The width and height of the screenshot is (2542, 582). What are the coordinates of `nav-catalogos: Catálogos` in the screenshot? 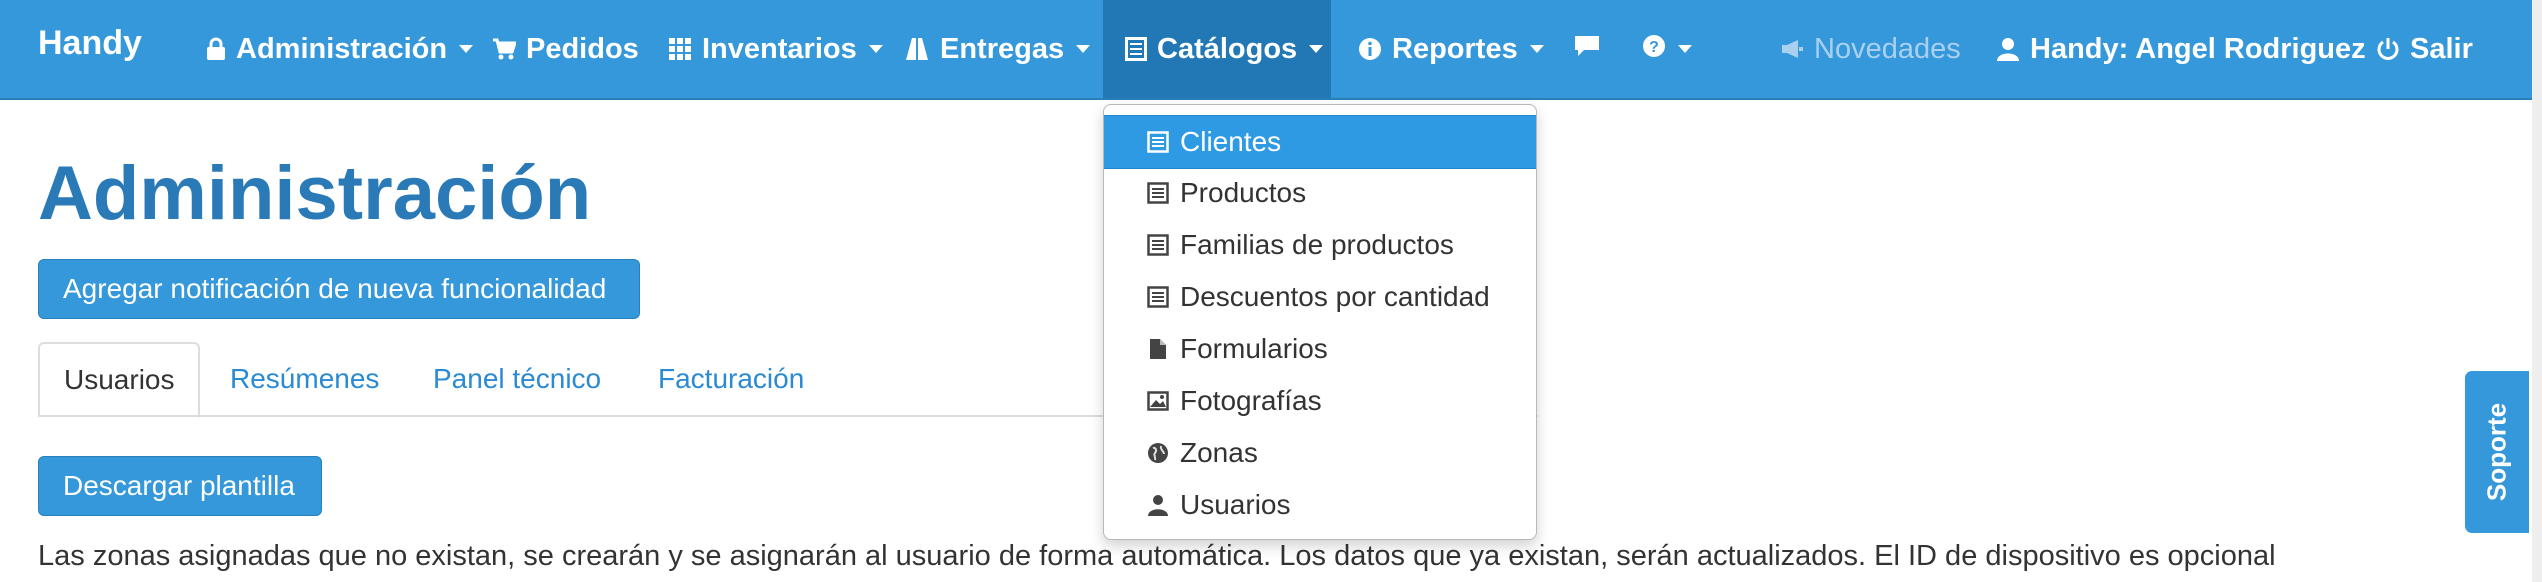 It's located at (1217, 49).